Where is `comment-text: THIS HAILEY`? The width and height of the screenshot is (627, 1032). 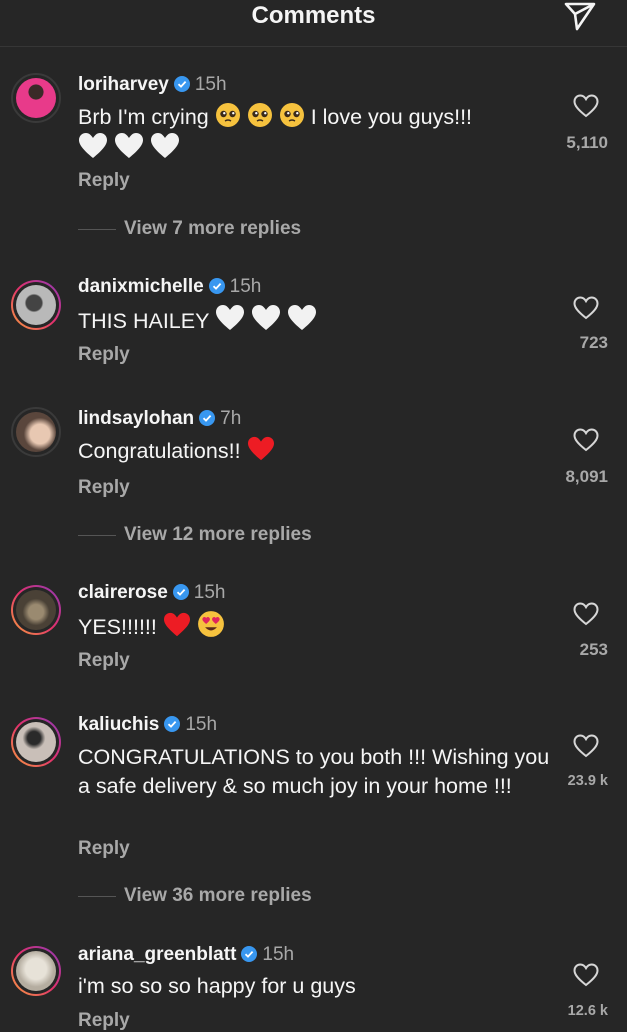 comment-text: THIS HAILEY is located at coordinates (313, 320).